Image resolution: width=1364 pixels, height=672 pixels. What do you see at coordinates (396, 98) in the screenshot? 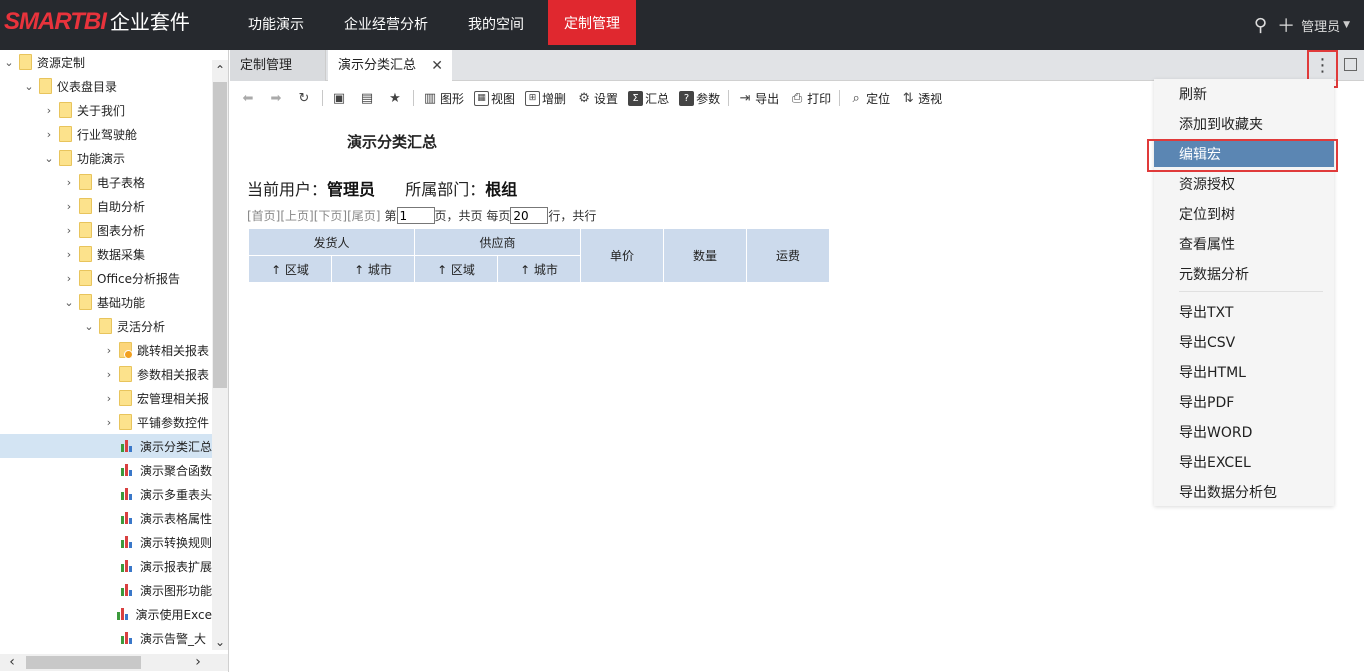
I see `toolbar-button: ★` at bounding box center [396, 98].